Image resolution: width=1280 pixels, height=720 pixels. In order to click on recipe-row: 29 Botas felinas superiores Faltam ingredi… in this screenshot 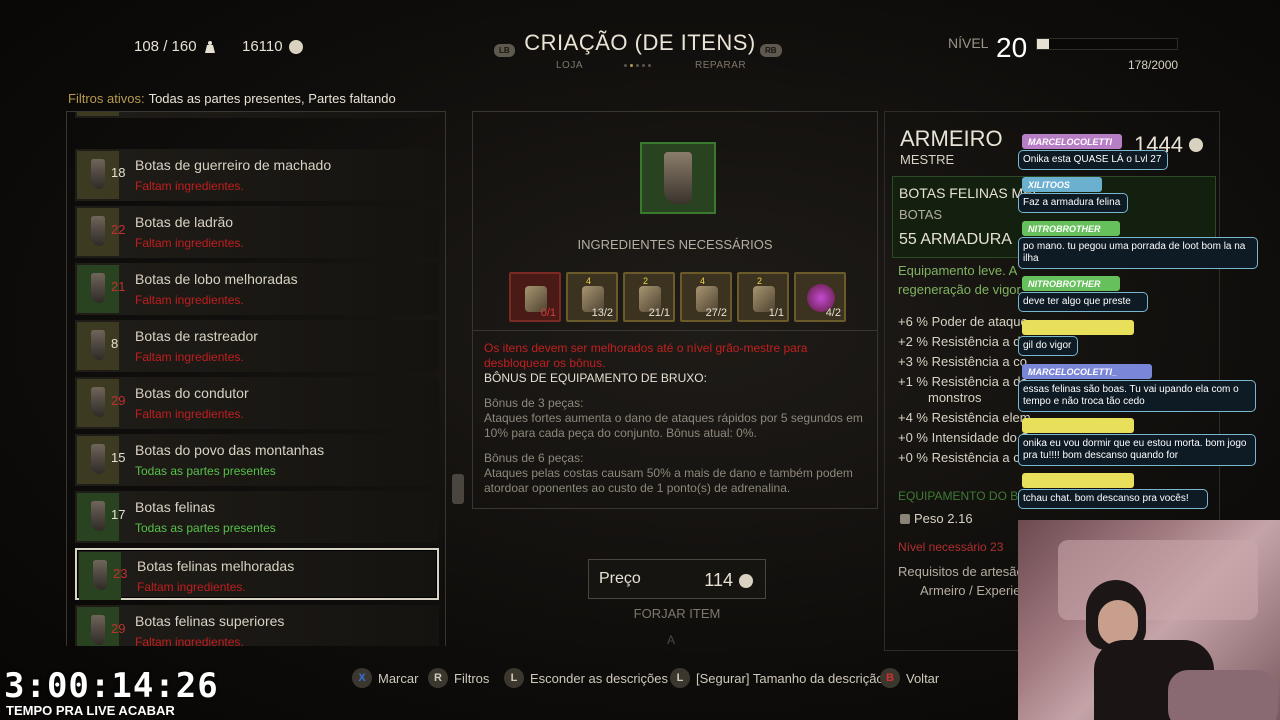, I will do `click(257, 625)`.